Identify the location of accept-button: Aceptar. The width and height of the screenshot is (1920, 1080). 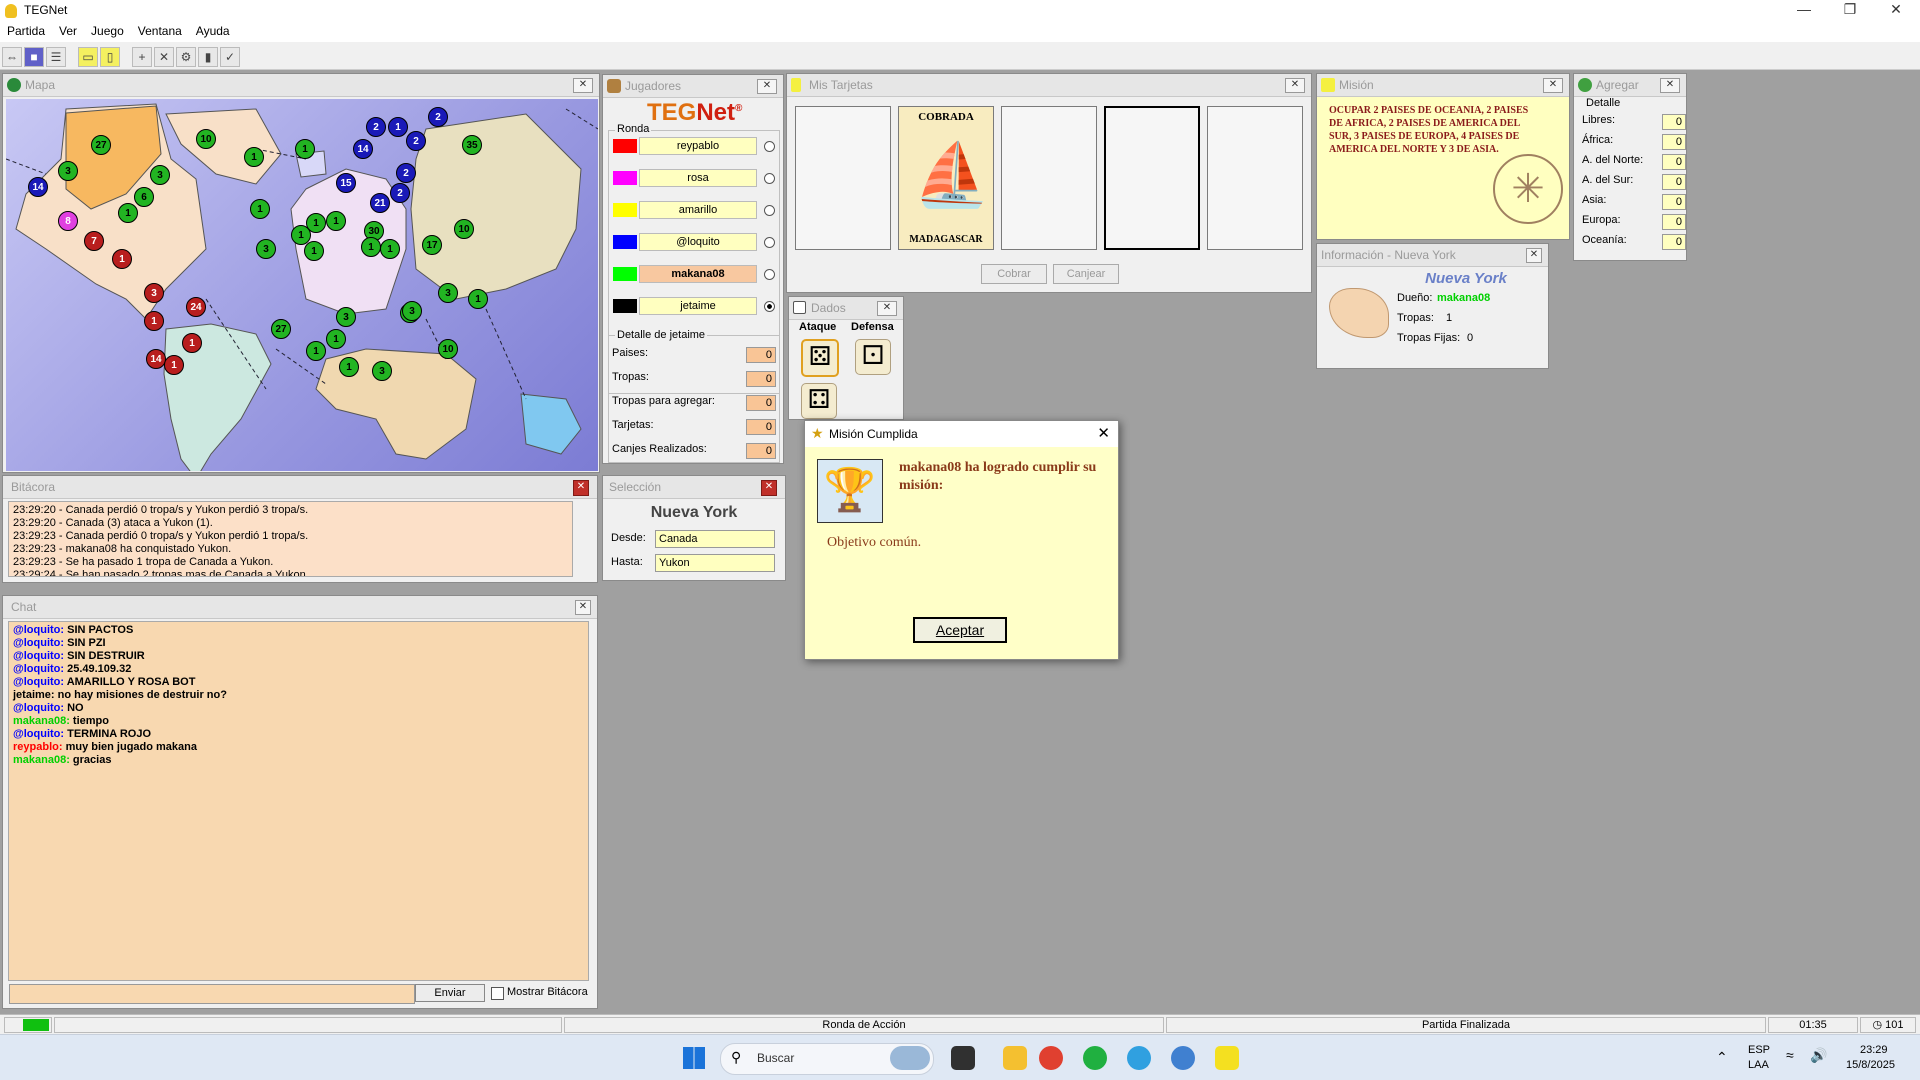
(960, 630).